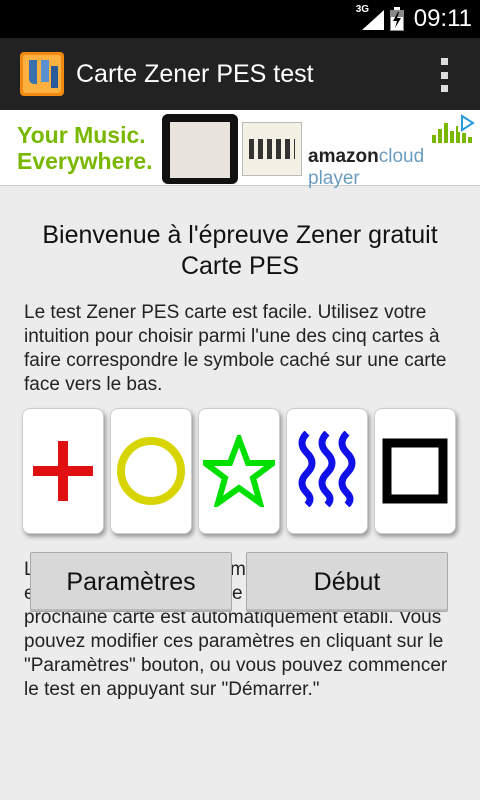  What do you see at coordinates (370, 18) in the screenshot?
I see `signal-icon: 3G` at bounding box center [370, 18].